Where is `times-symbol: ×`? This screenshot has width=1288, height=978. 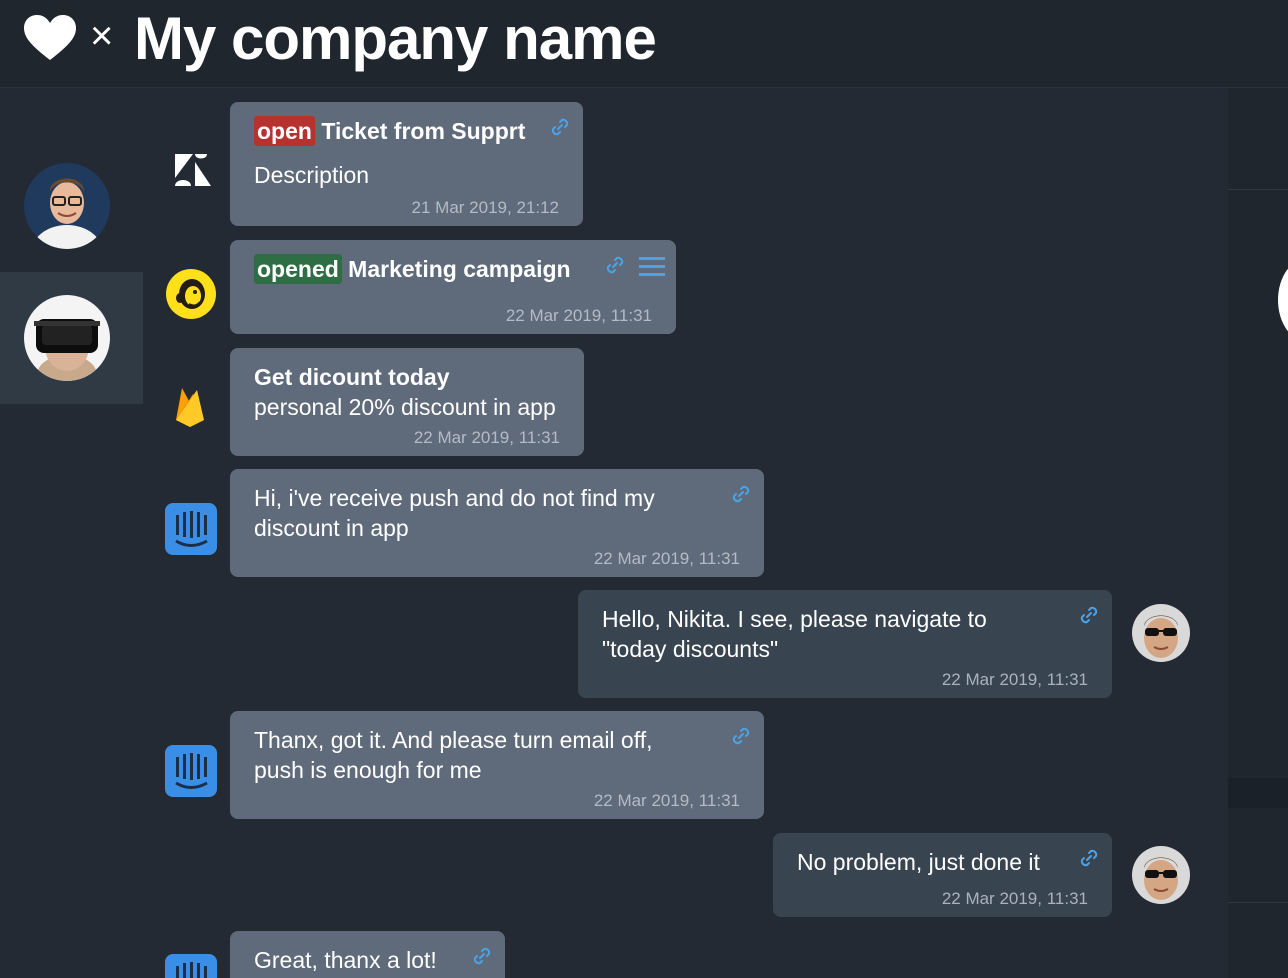 times-symbol: × is located at coordinates (102, 36).